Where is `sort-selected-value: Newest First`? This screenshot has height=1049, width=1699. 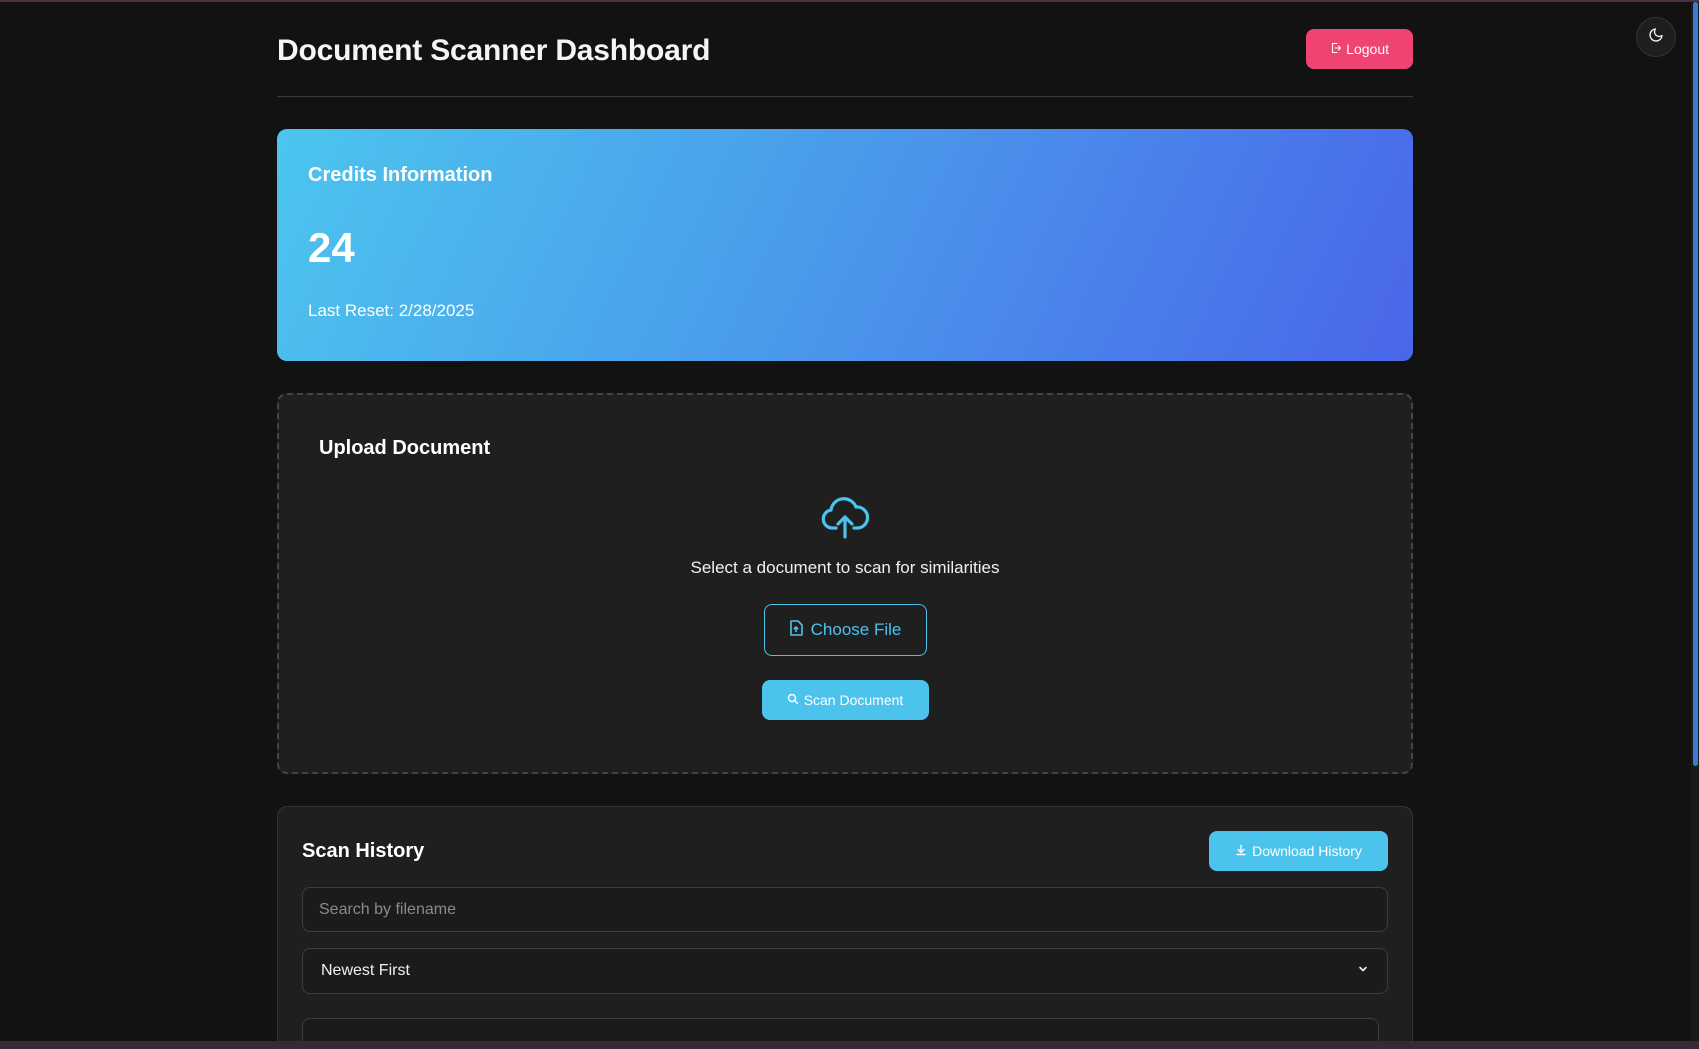 sort-selected-value: Newest First is located at coordinates (365, 970).